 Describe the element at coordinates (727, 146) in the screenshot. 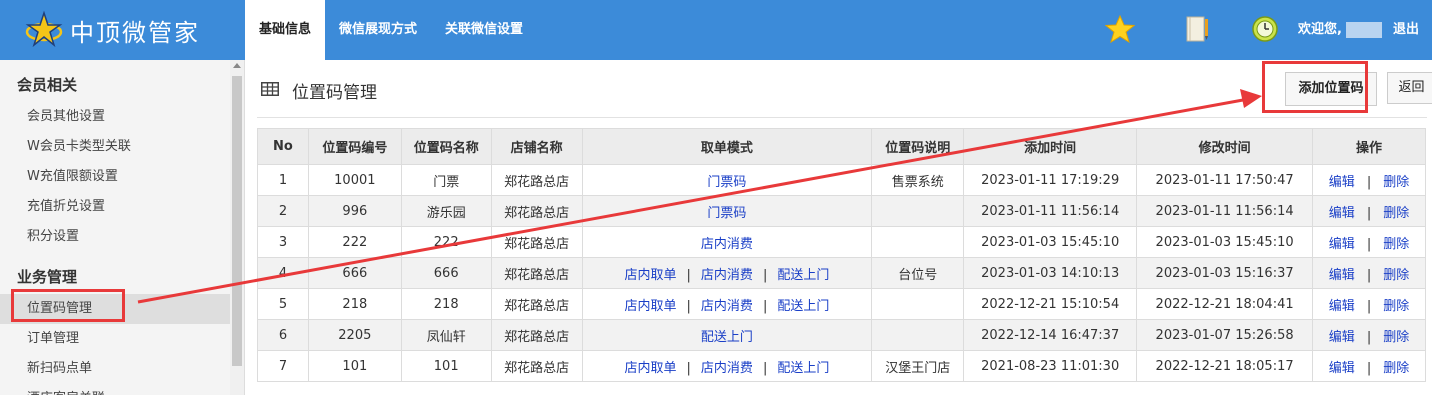

I see `col-header-mode: 取单模式` at that location.